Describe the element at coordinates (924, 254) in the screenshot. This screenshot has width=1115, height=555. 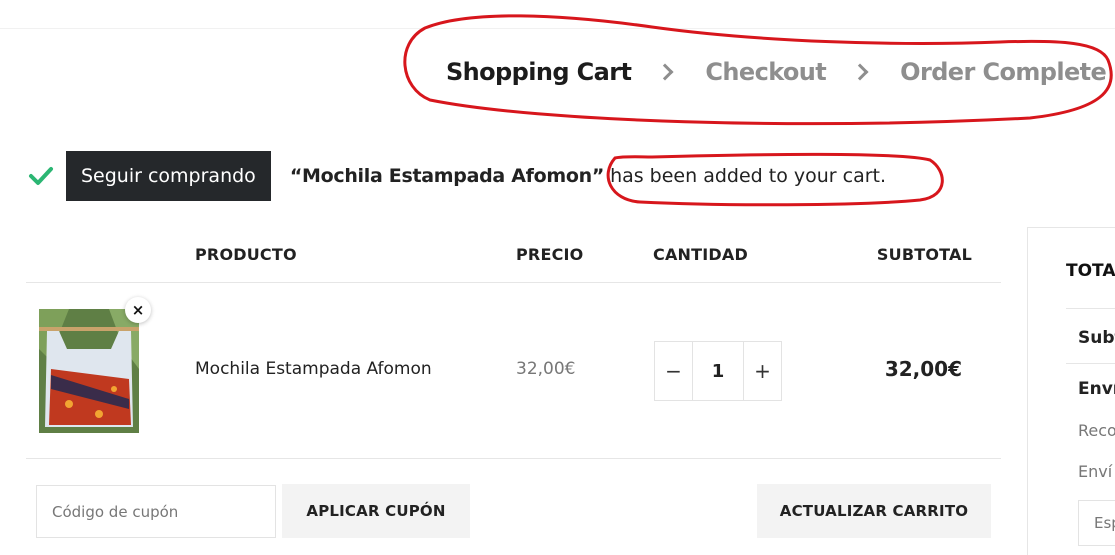
I see `header-subtotal: SUBTOTAL` at that location.